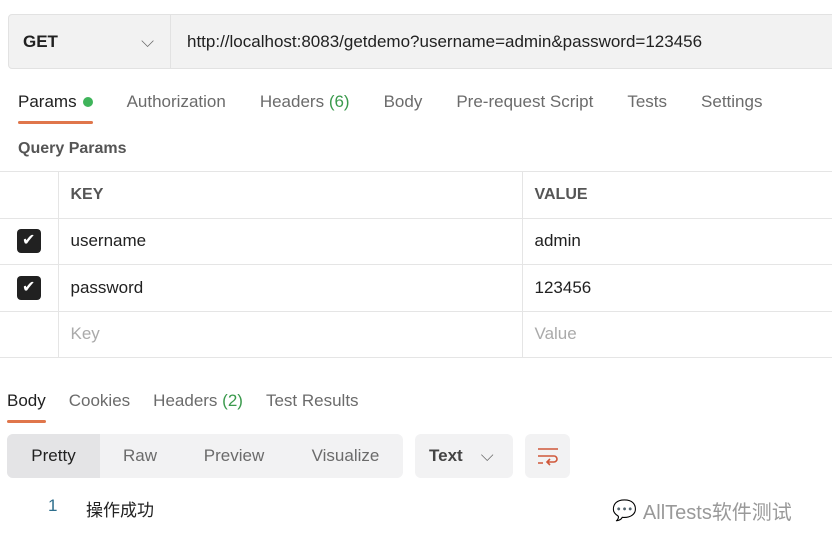 The image size is (832, 544). What do you see at coordinates (55, 108) in the screenshot?
I see `tab-params: Params` at bounding box center [55, 108].